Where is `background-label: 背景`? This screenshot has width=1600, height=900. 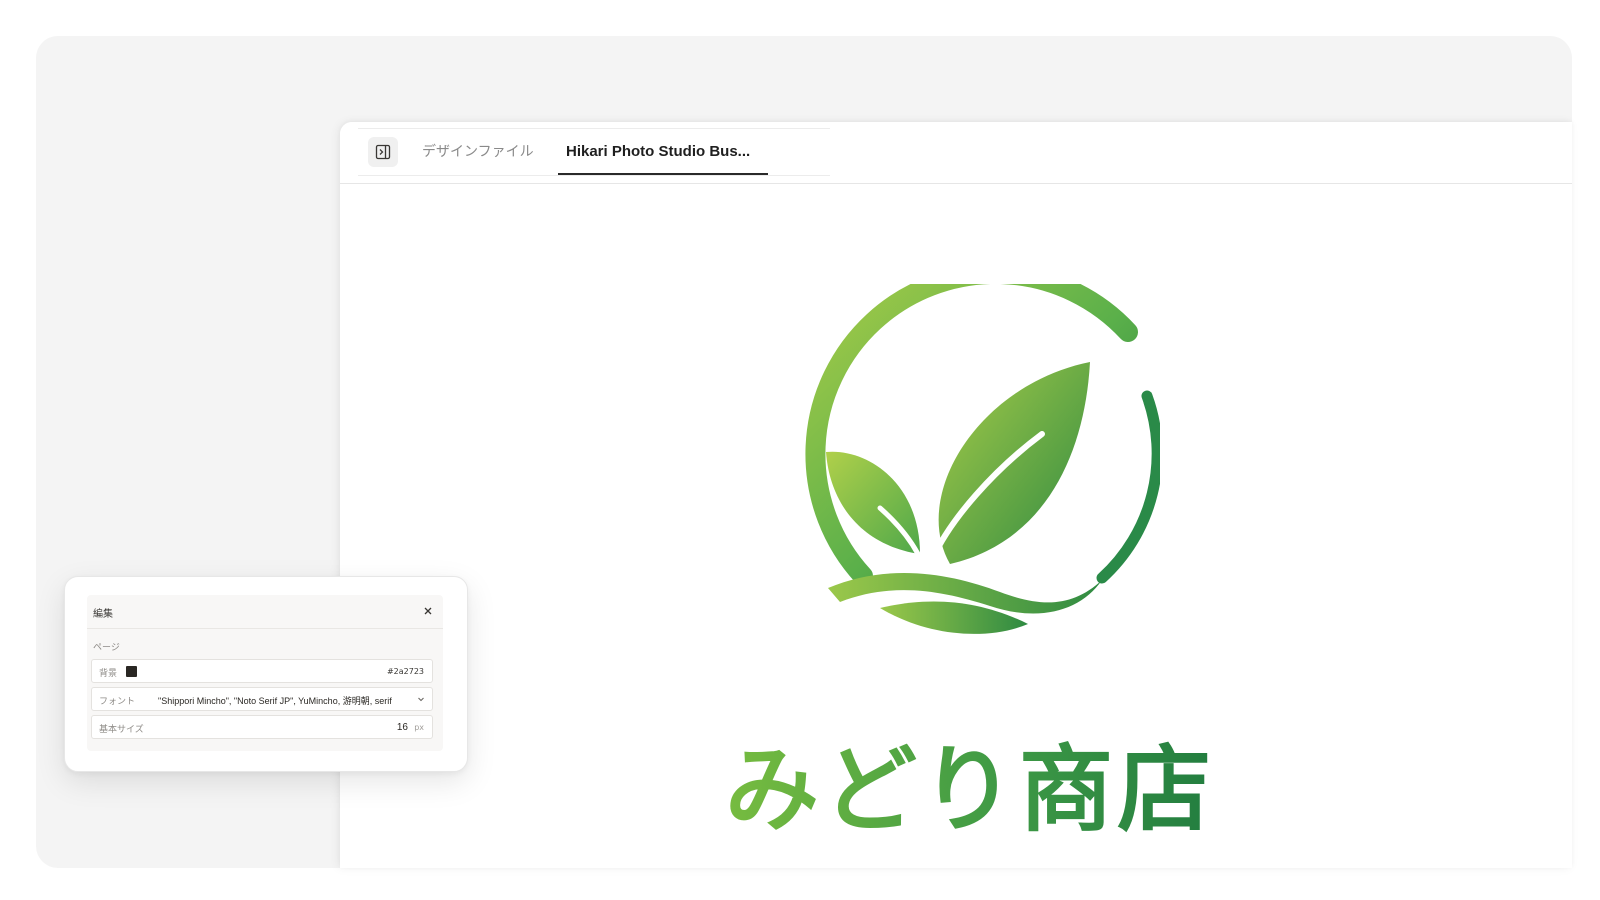 background-label: 背景 is located at coordinates (108, 674).